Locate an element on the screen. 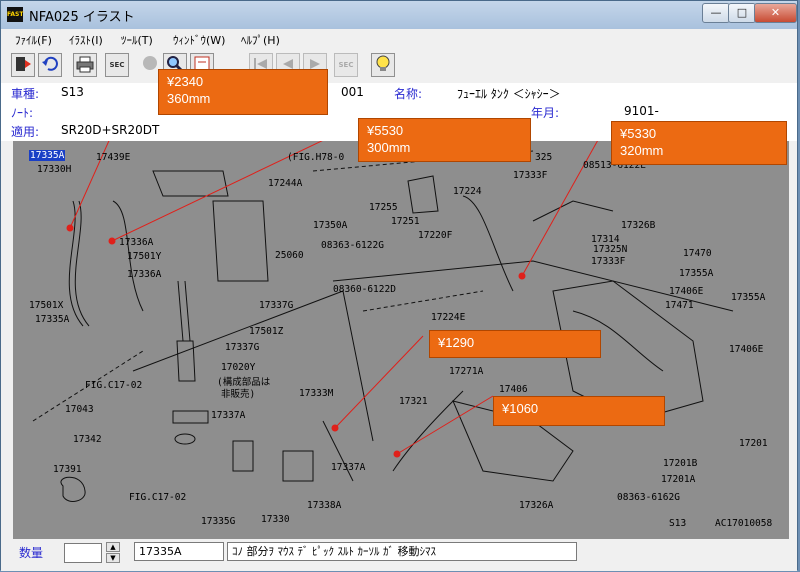 This screenshot has width=800, height=572. code-value: 001 is located at coordinates (352, 92).